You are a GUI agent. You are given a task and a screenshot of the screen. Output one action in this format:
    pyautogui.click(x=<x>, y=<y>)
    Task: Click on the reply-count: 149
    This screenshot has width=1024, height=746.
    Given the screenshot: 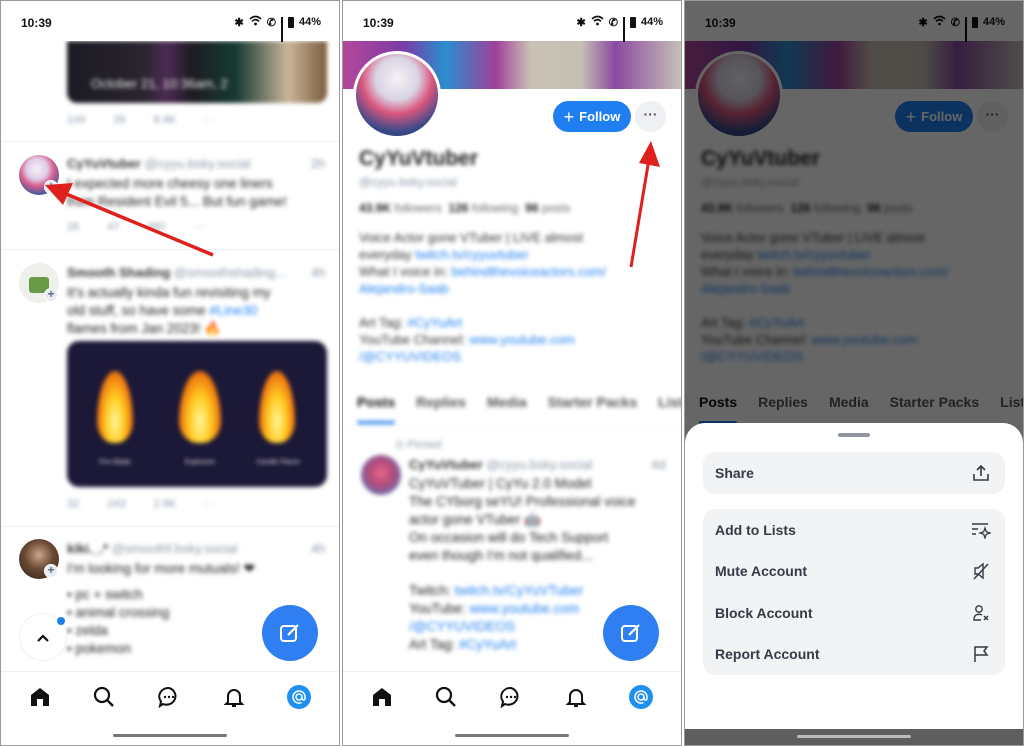 What is the action you would take?
    pyautogui.click(x=76, y=120)
    